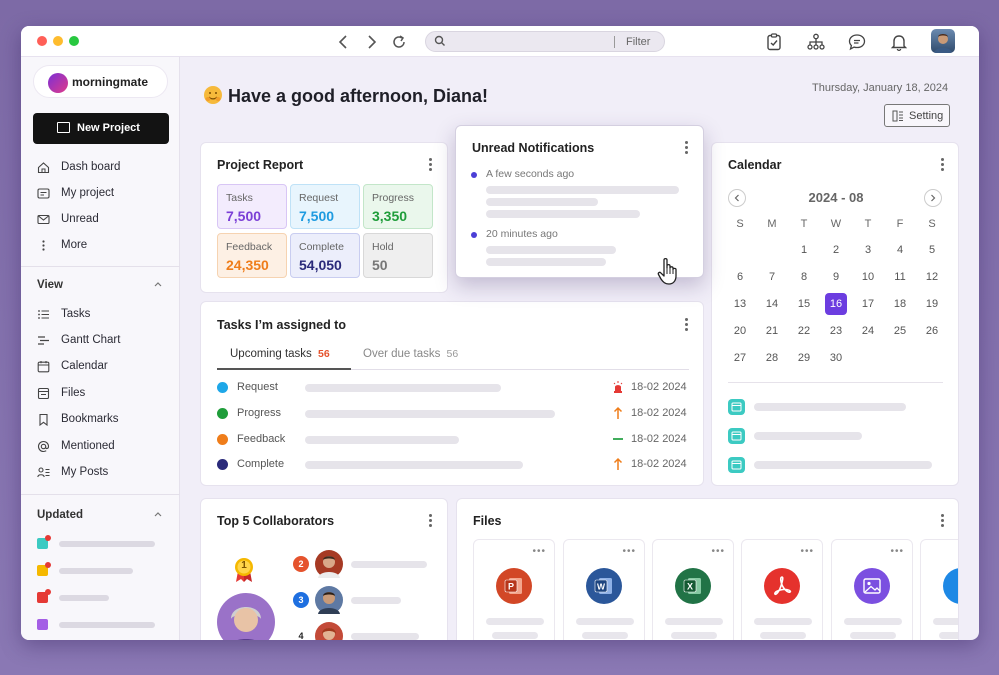 This screenshot has height=675, width=999. What do you see at coordinates (900, 250) in the screenshot?
I see `calendar-day: 4` at bounding box center [900, 250].